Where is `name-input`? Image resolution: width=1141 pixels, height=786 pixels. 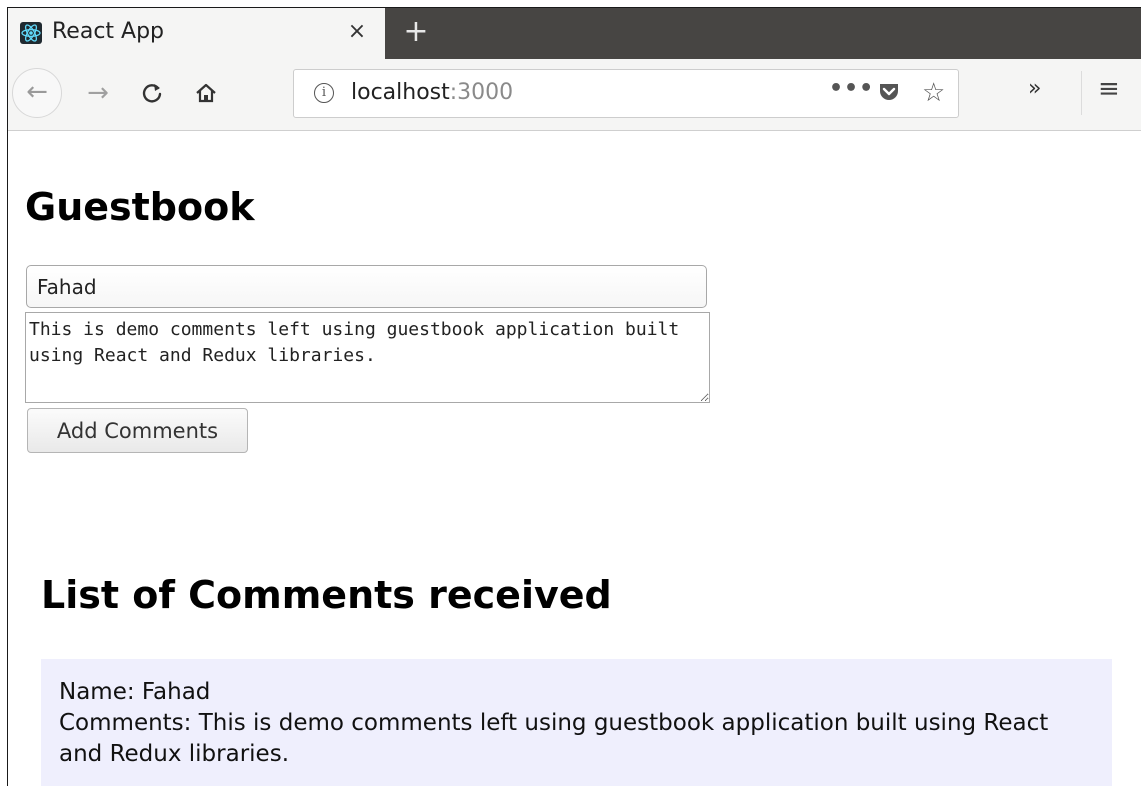
name-input is located at coordinates (366, 286).